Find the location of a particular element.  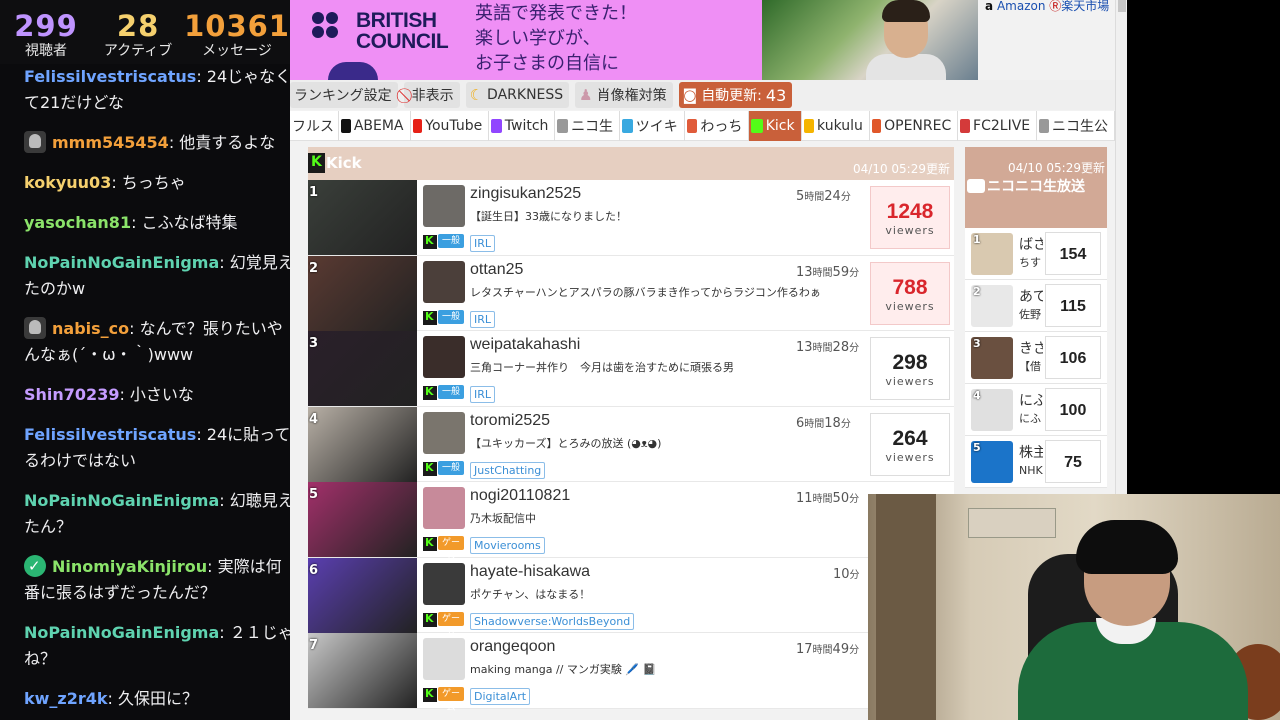

site-tab: ABEMA is located at coordinates (375, 125).